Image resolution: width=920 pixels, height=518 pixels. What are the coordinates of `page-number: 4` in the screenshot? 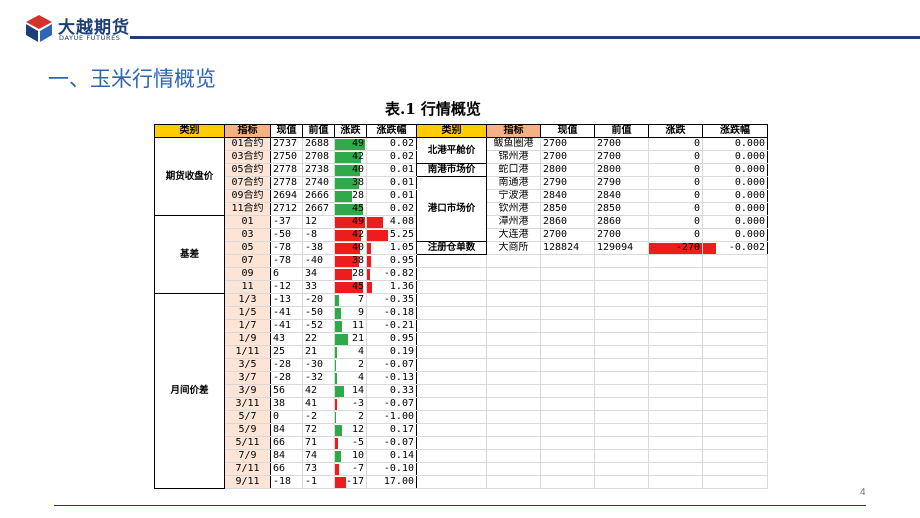 It's located at (863, 492).